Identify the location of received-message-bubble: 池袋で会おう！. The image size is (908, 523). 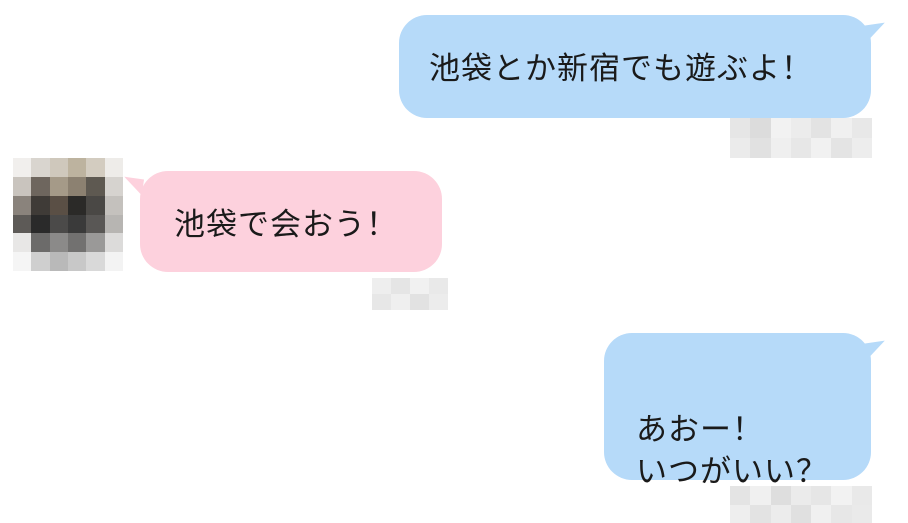
(291, 221).